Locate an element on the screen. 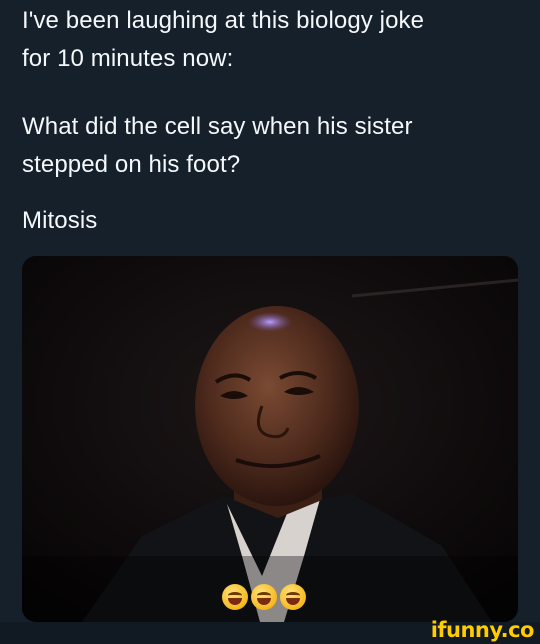 The width and height of the screenshot is (540, 644). tweet-line: What did the cell say when his sister is located at coordinates (217, 126).